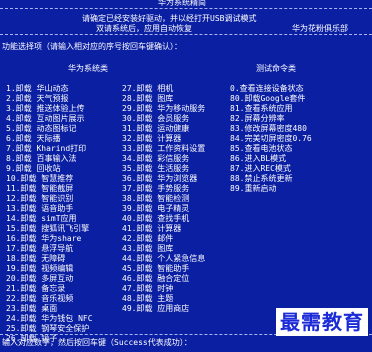 The width and height of the screenshot is (372, 352). I want to click on menu-option: 9.卸载 回收站, so click(33, 168).